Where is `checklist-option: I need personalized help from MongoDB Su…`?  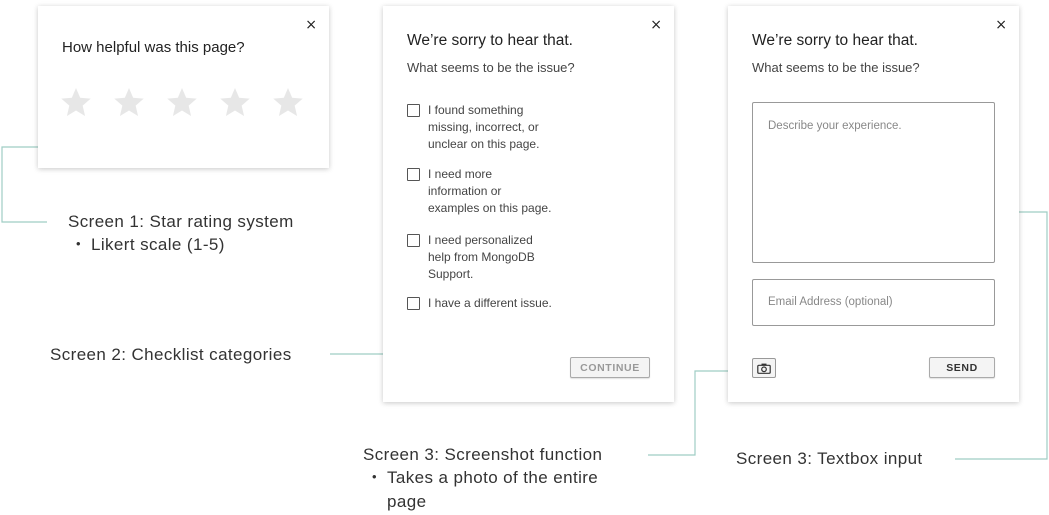 checklist-option: I need personalized help from MongoDB Su… is located at coordinates (486, 257).